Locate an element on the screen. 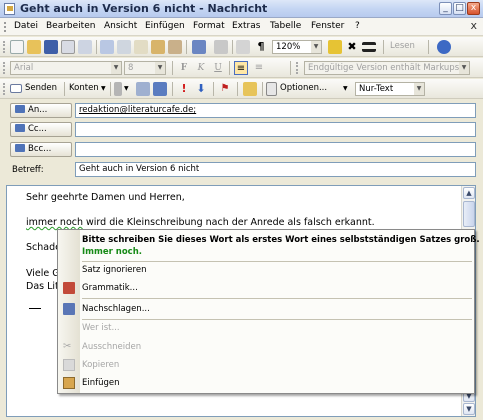  menu-separator is located at coordinates (277, 298).